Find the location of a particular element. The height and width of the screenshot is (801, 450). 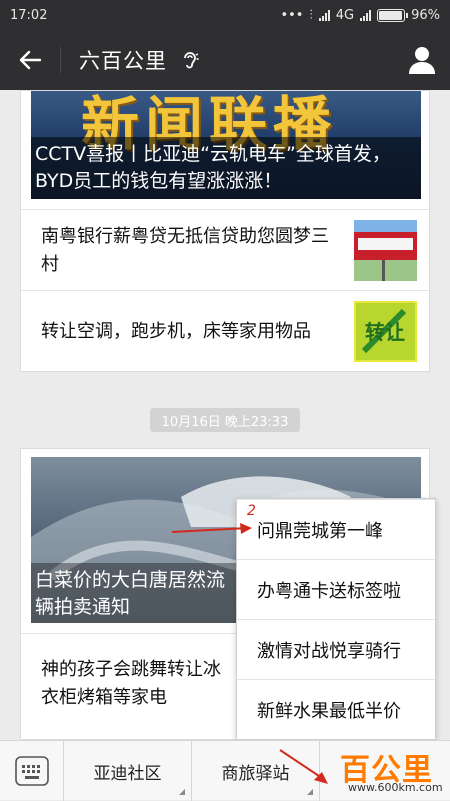

submenu-popup: 2 问鼎莞城第一峰 办粤通卡送标签啦 激情对战悦享骑行 新鲜水果最低半价 is located at coordinates (336, 619).